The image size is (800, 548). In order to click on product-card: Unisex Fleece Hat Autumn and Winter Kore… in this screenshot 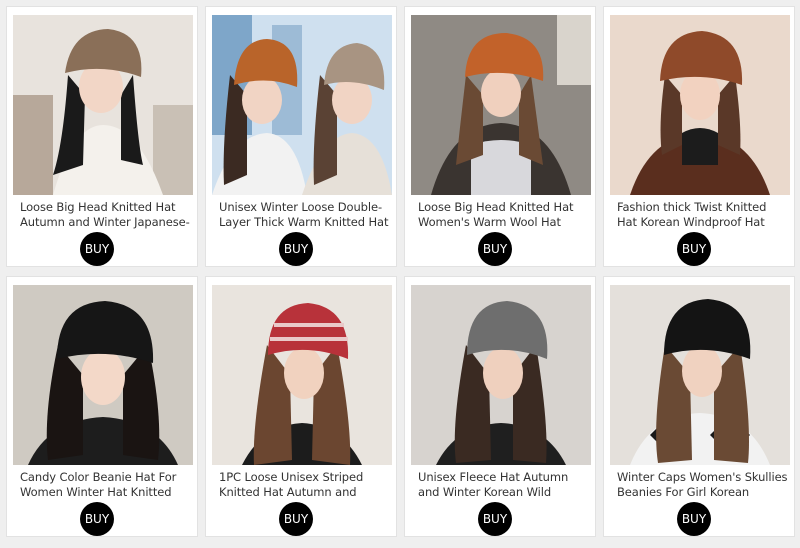, I will do `click(500, 406)`.